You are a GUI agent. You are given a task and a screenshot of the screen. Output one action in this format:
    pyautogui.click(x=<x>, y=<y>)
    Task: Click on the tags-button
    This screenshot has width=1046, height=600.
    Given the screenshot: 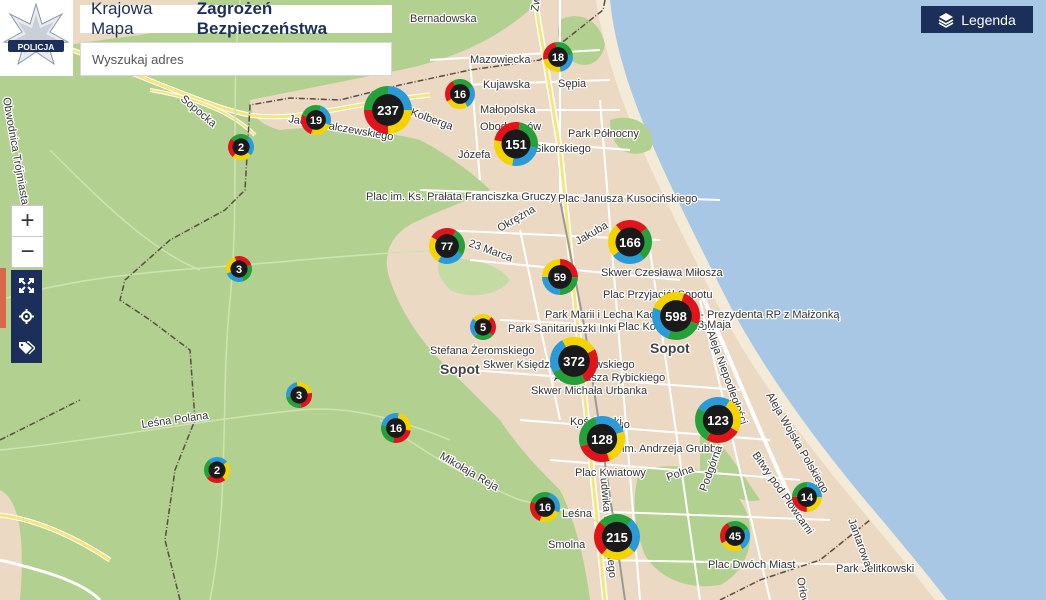 What is the action you would take?
    pyautogui.click(x=26, y=347)
    